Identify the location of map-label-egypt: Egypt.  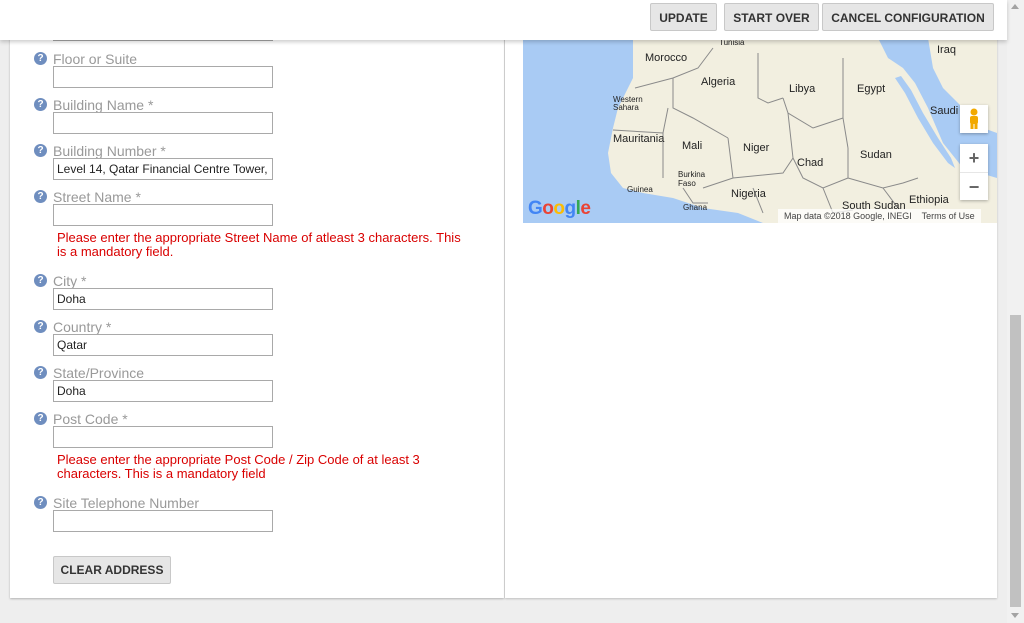
(871, 89).